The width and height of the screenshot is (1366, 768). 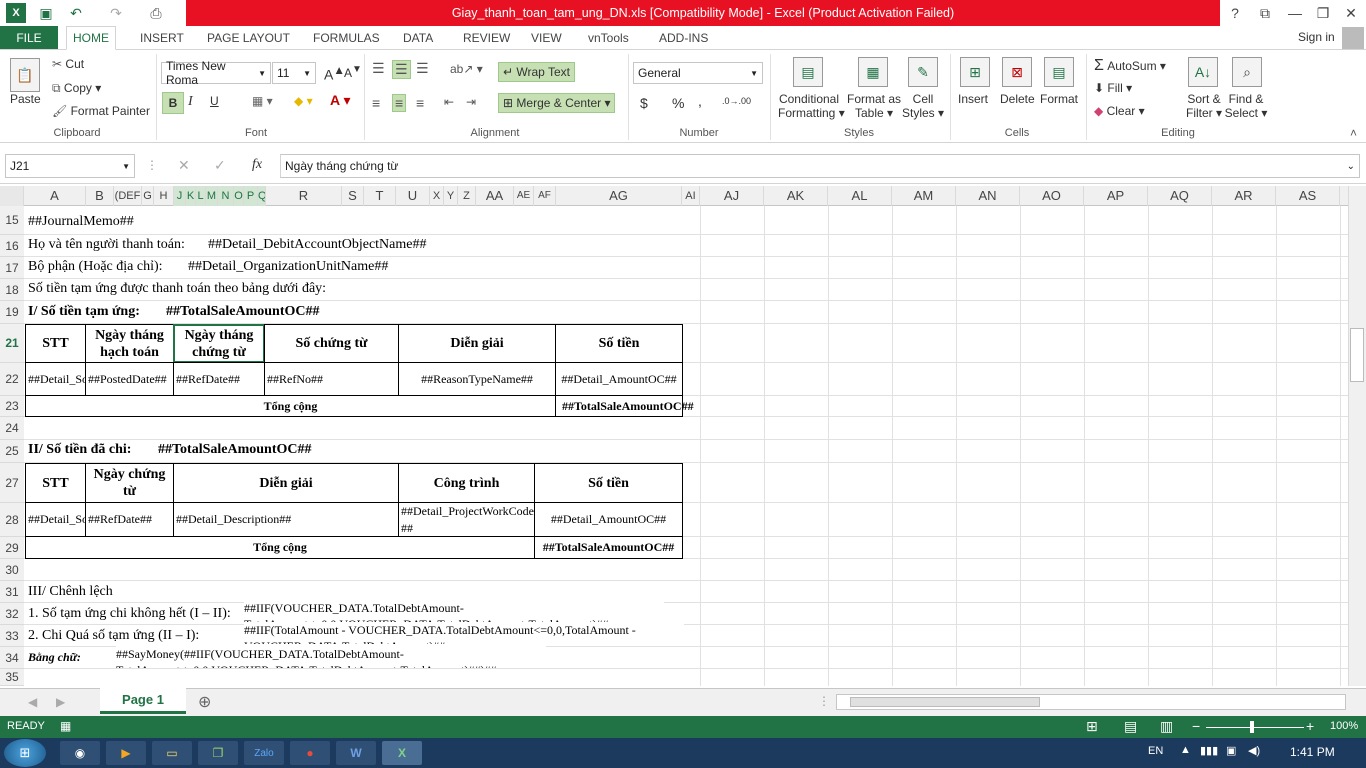 What do you see at coordinates (106, 245) in the screenshot?
I see `cell-payer-label: Họ và tên người thanh toán:` at bounding box center [106, 245].